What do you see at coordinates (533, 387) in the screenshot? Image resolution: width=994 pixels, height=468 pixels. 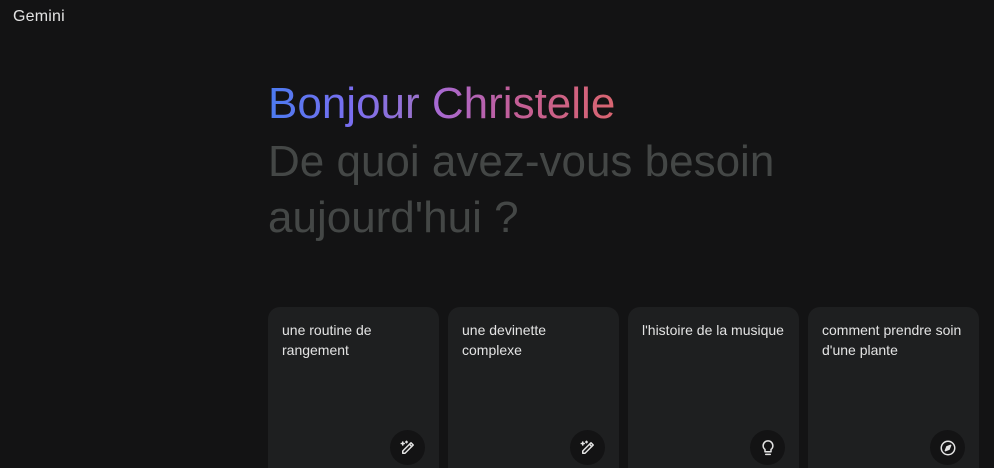 I see `suggestion-card-riddle: une devinette complexe` at bounding box center [533, 387].